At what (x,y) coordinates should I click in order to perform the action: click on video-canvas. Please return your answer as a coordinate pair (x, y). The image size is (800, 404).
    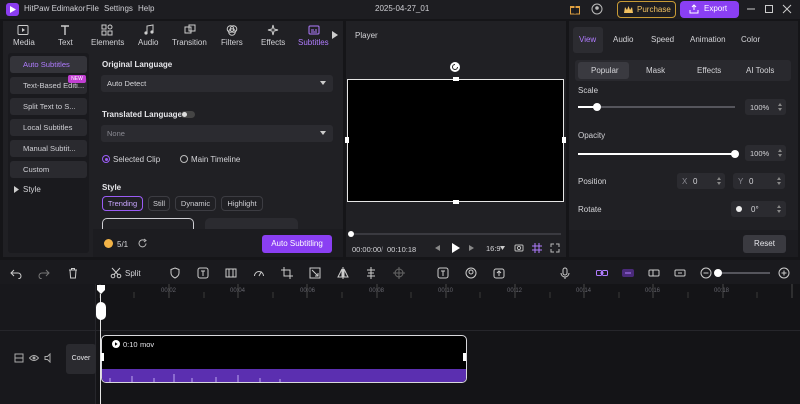
    Looking at the image, I should click on (455, 140).